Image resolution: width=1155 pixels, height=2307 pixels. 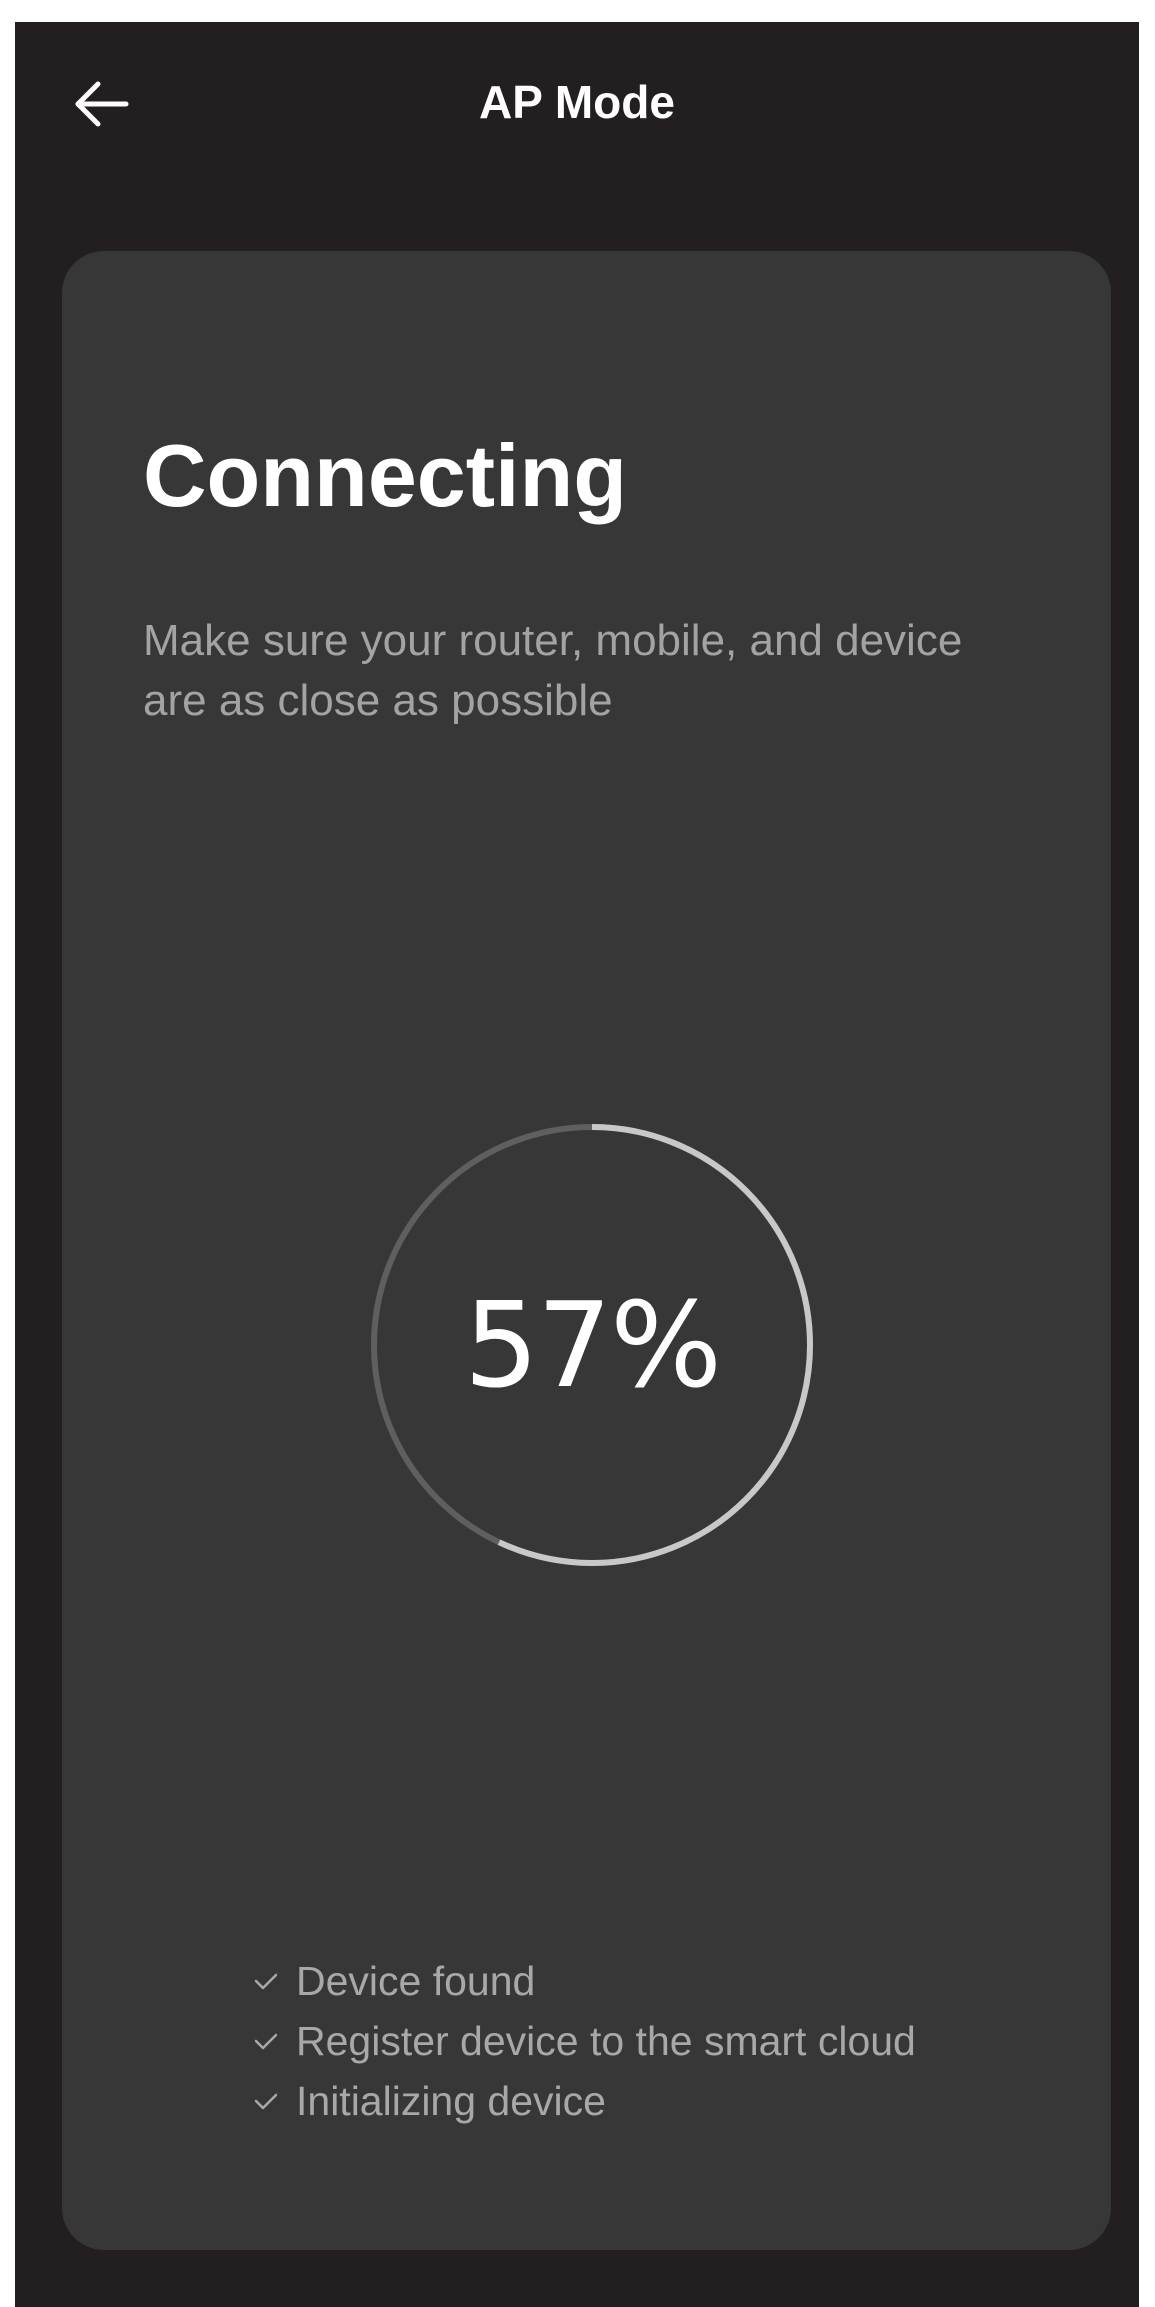 I want to click on page-title: AP Mode, so click(x=577, y=102).